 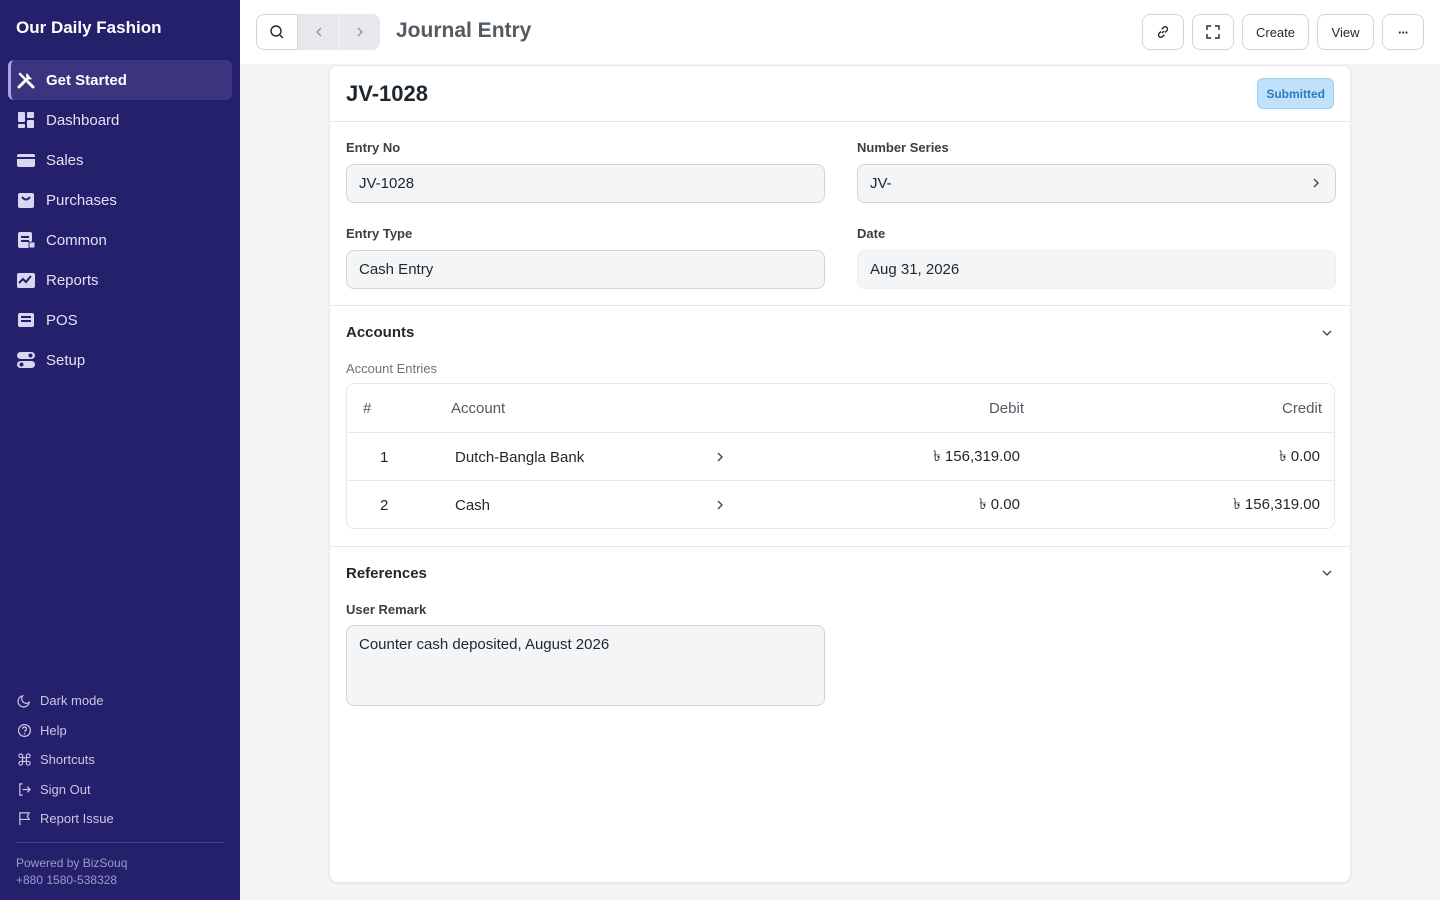 I want to click on help-icon, so click(x=24, y=730).